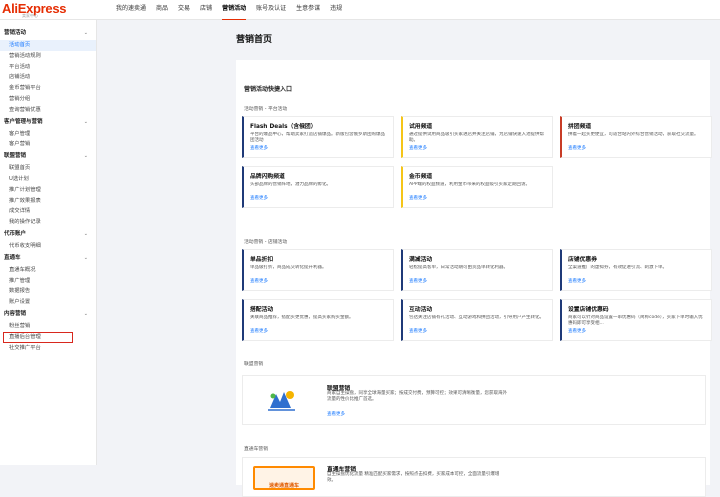  I want to click on card-title: 店铺优惠券, so click(582, 260).